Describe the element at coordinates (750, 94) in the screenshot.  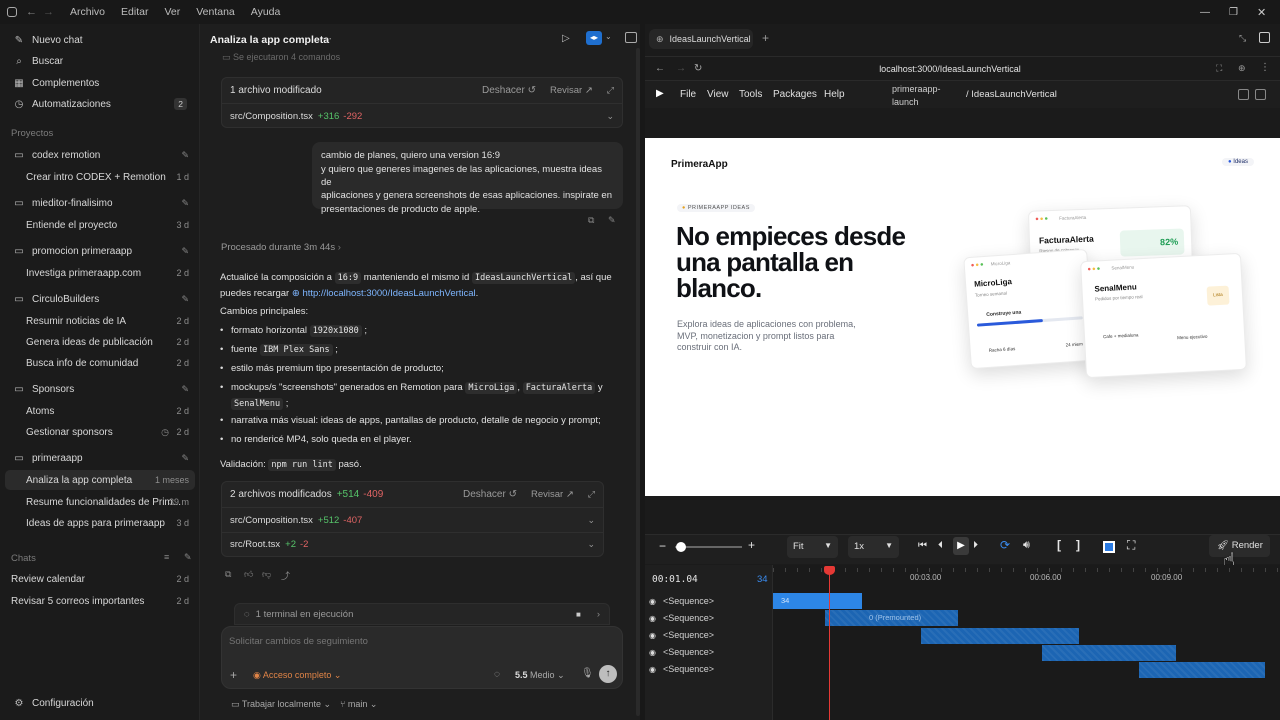
I see `menu-tools: Tools` at that location.